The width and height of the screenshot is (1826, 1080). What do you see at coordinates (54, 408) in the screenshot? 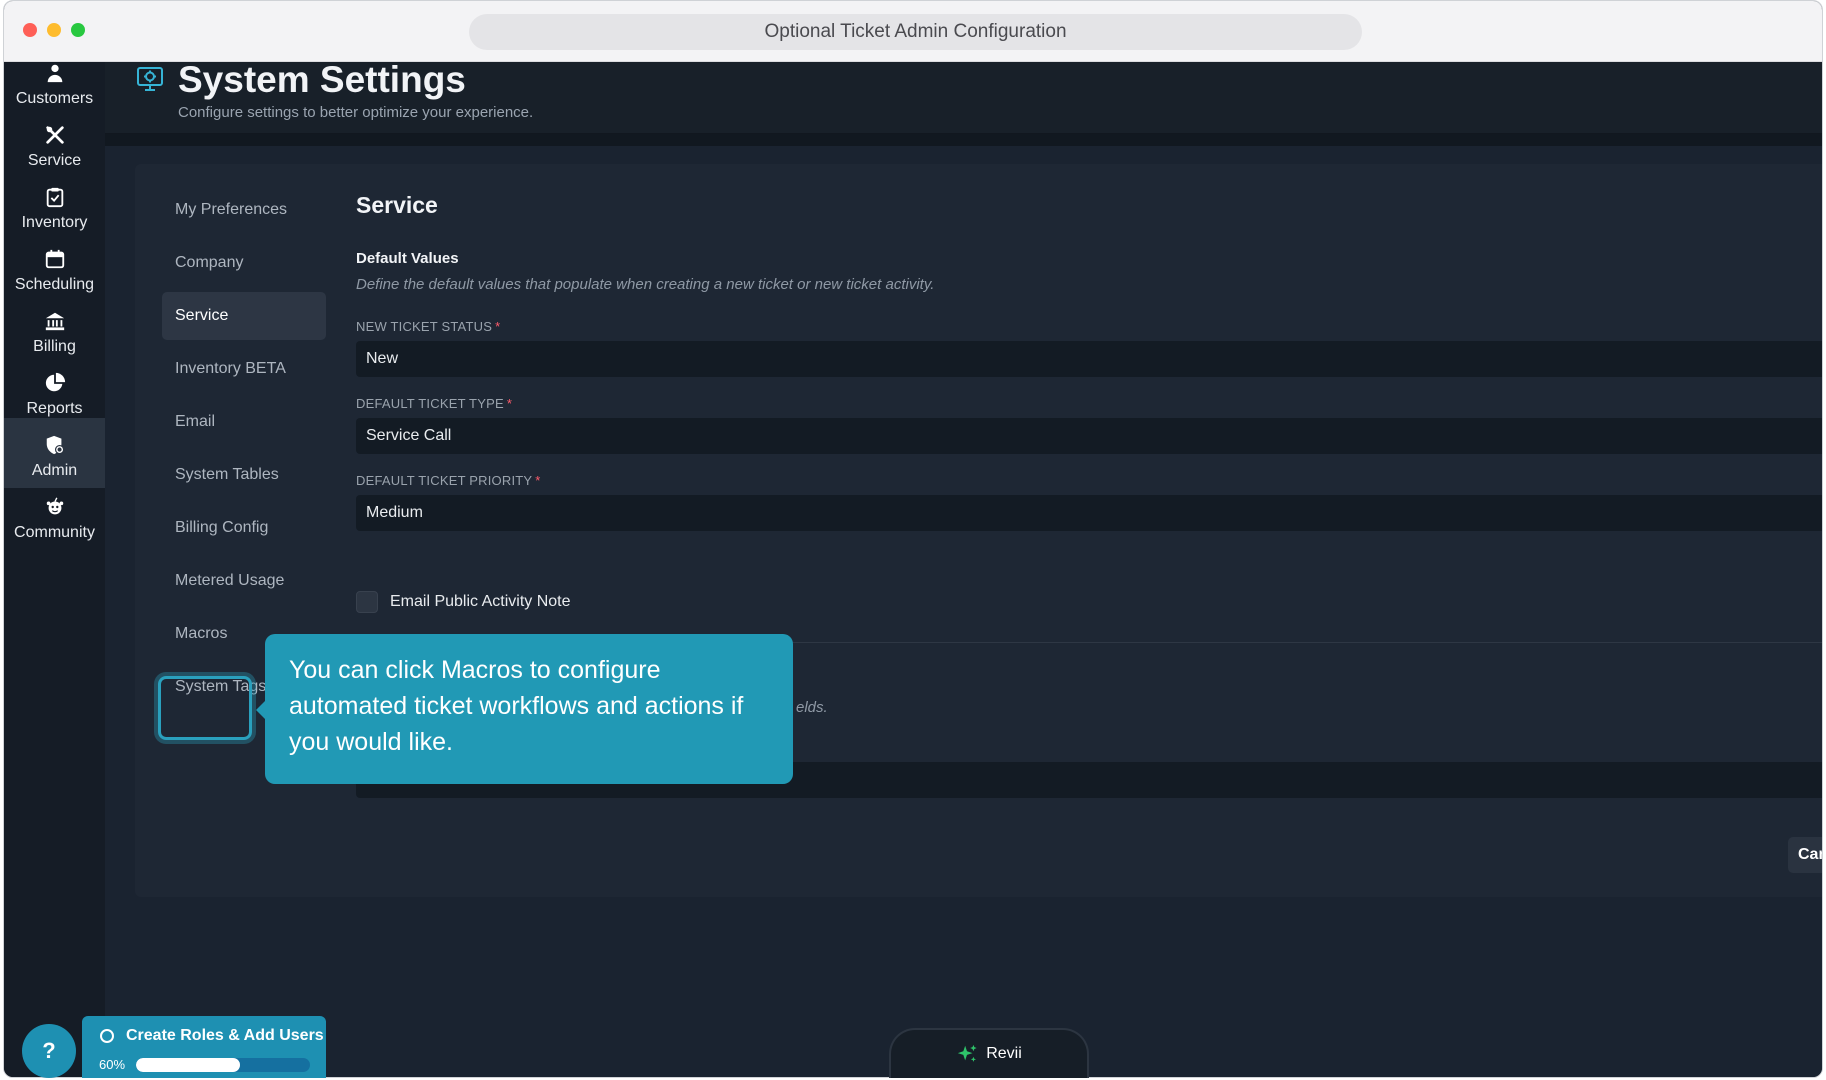
I see `nav-label: Reports` at bounding box center [54, 408].